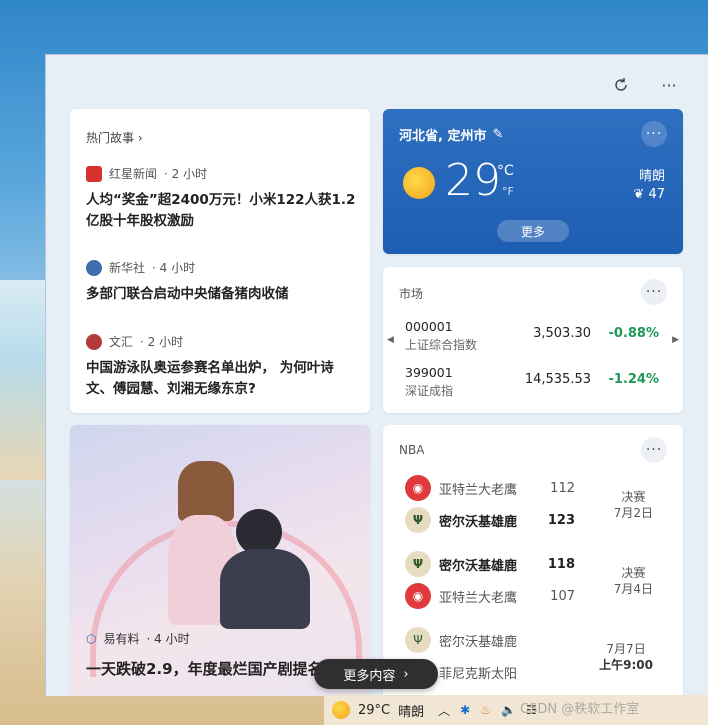  What do you see at coordinates (654, 450) in the screenshot?
I see `nba-more-icon: ···` at bounding box center [654, 450].